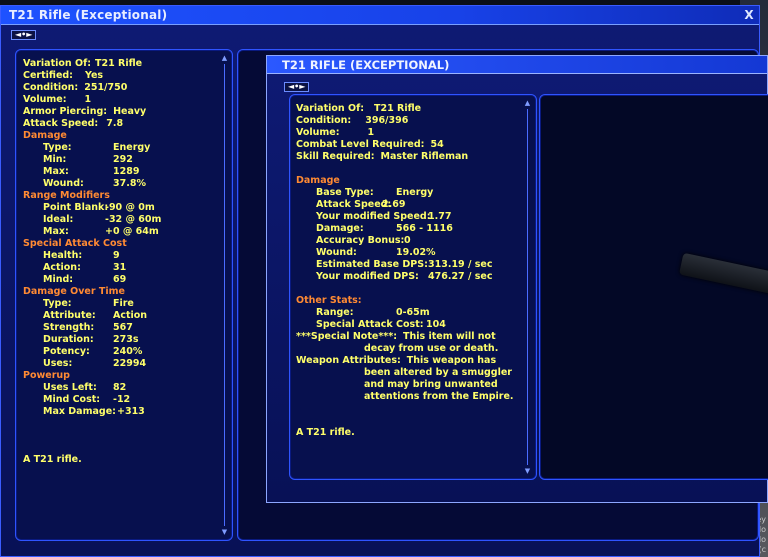  I want to click on attribute-label: Strength:, so click(69, 327).